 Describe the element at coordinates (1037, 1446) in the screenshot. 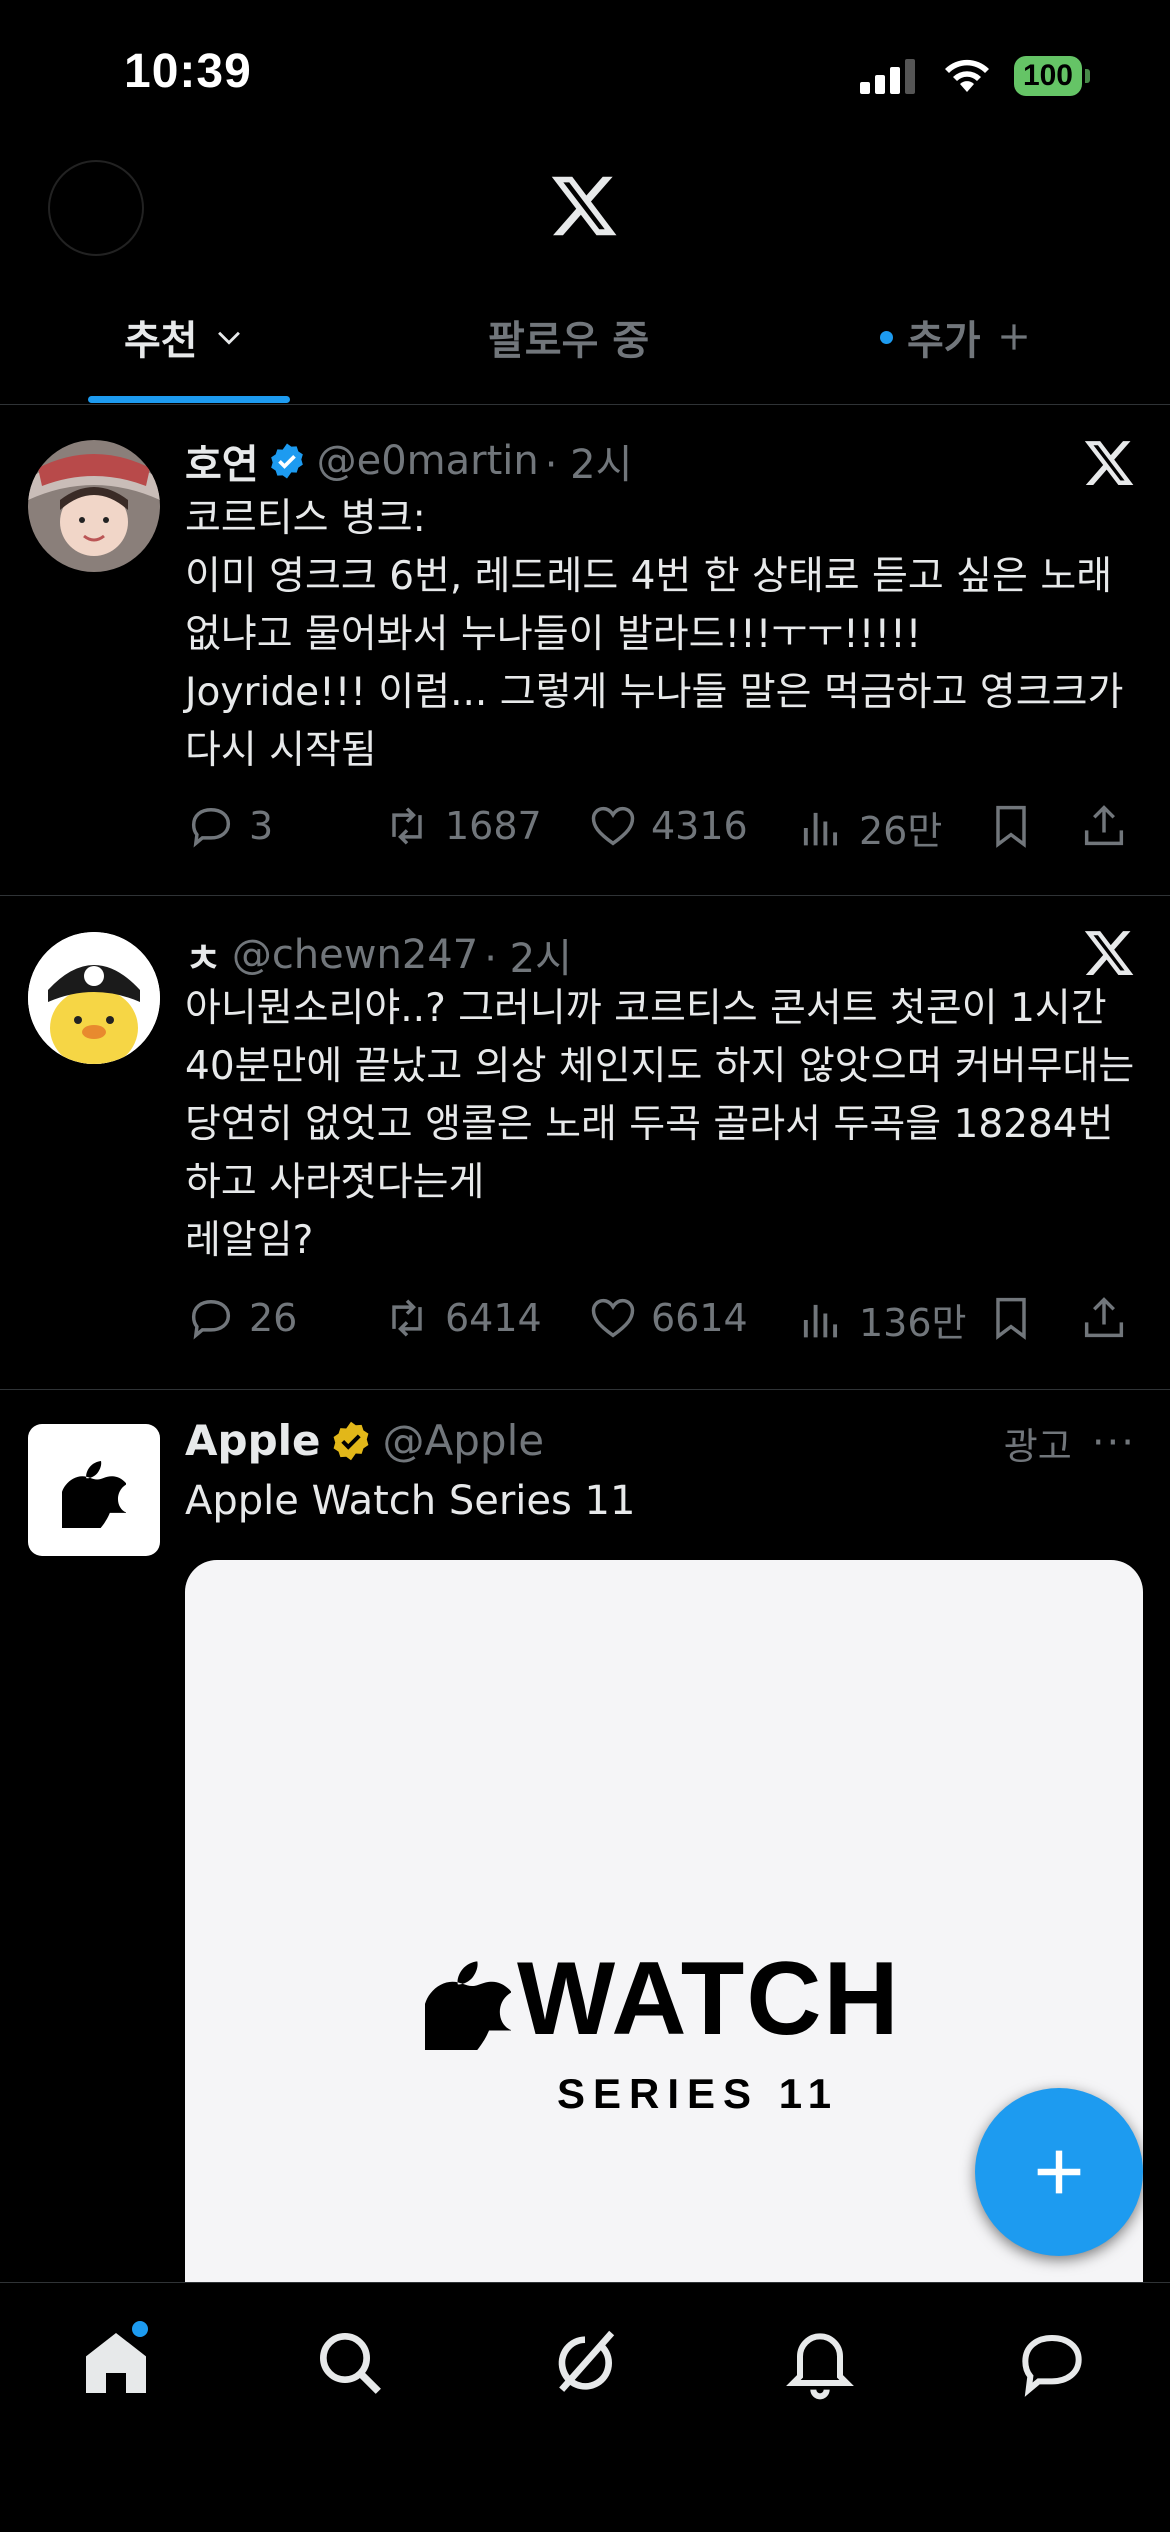

I see `ad-label: 광고` at that location.